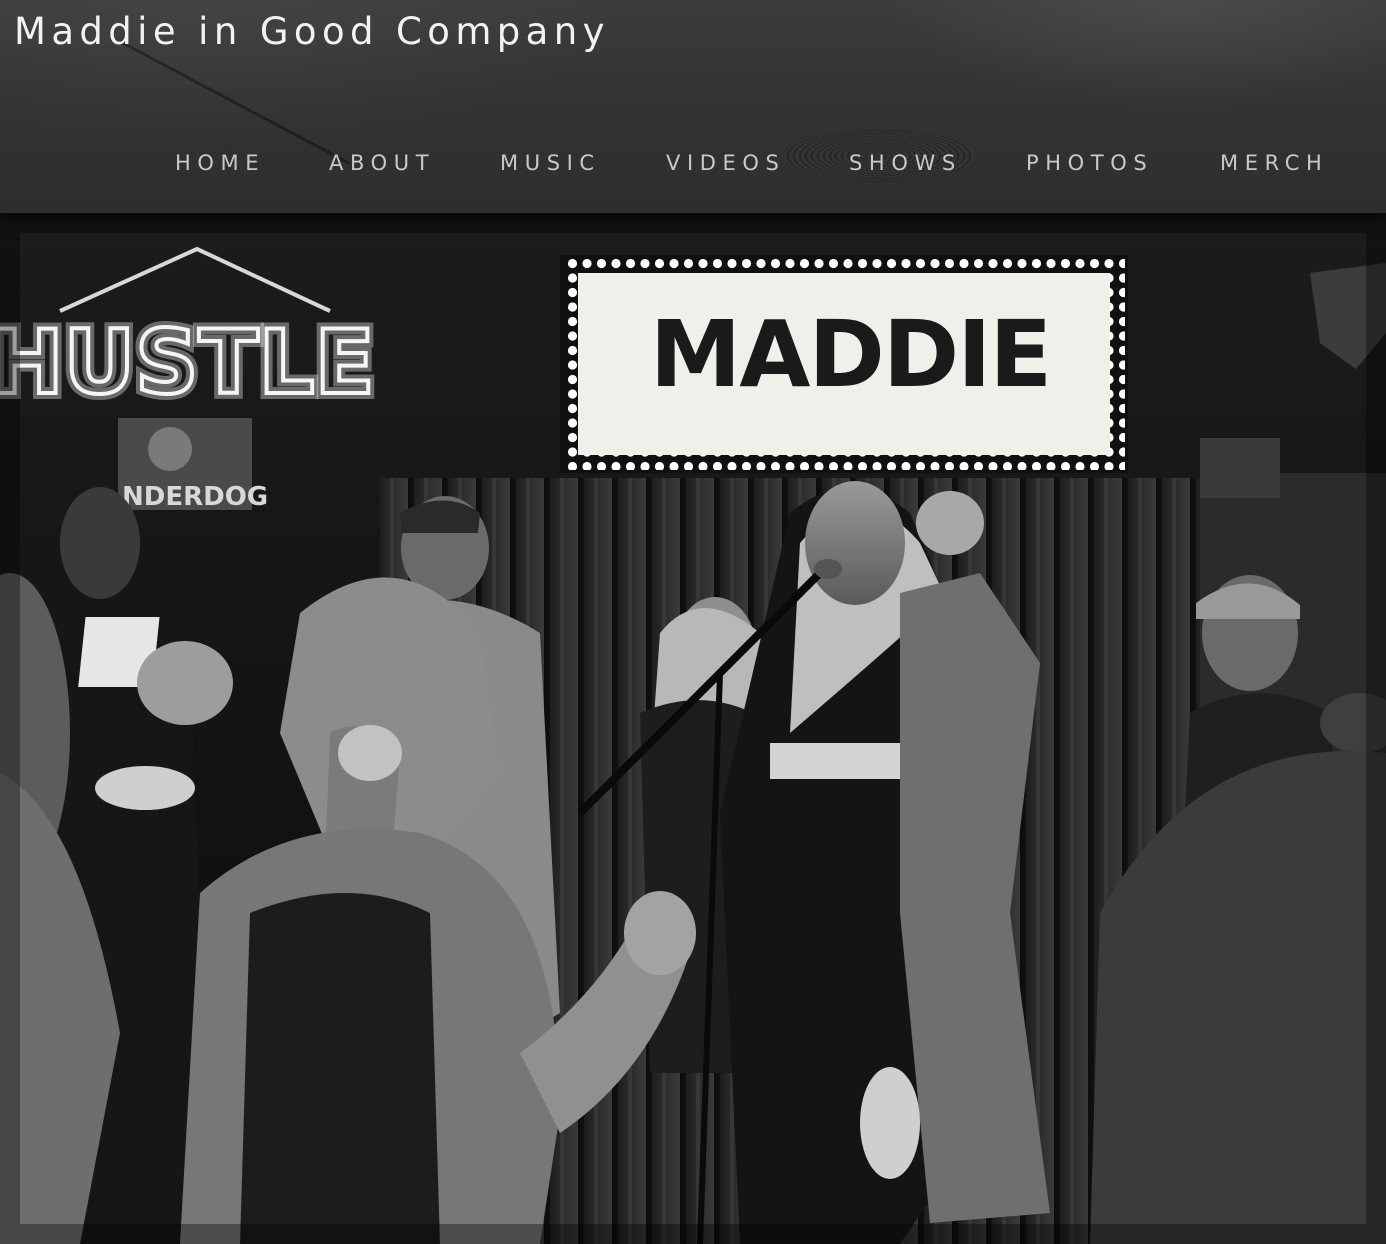 Image resolution: width=1386 pixels, height=1244 pixels. Describe the element at coordinates (725, 163) in the screenshot. I see `nav-item-videos: VIDEOS` at that location.